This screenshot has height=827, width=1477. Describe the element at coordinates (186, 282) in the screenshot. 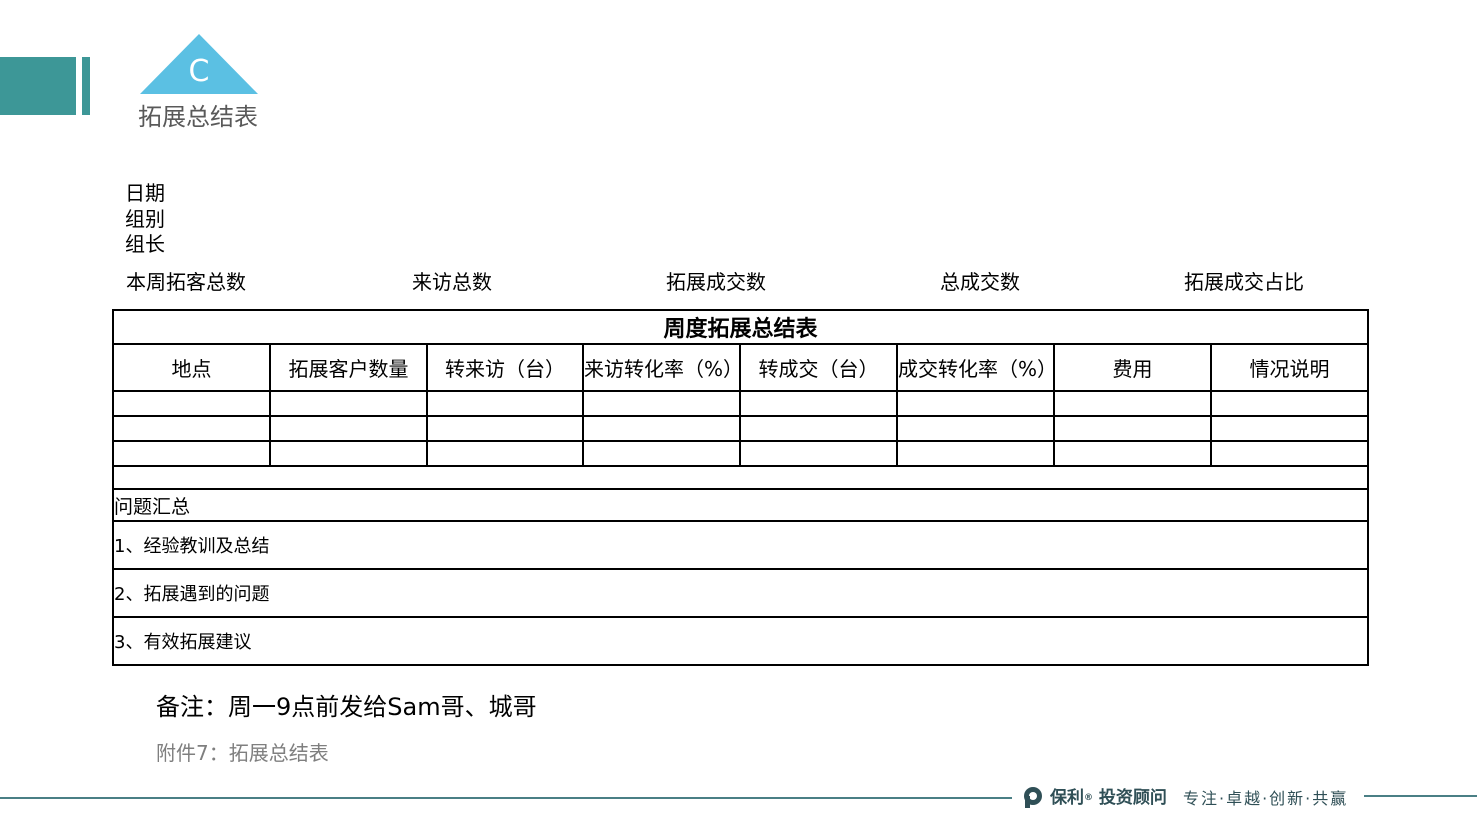

I see `stat-weekly-prospects: 本周拓客总数` at that location.